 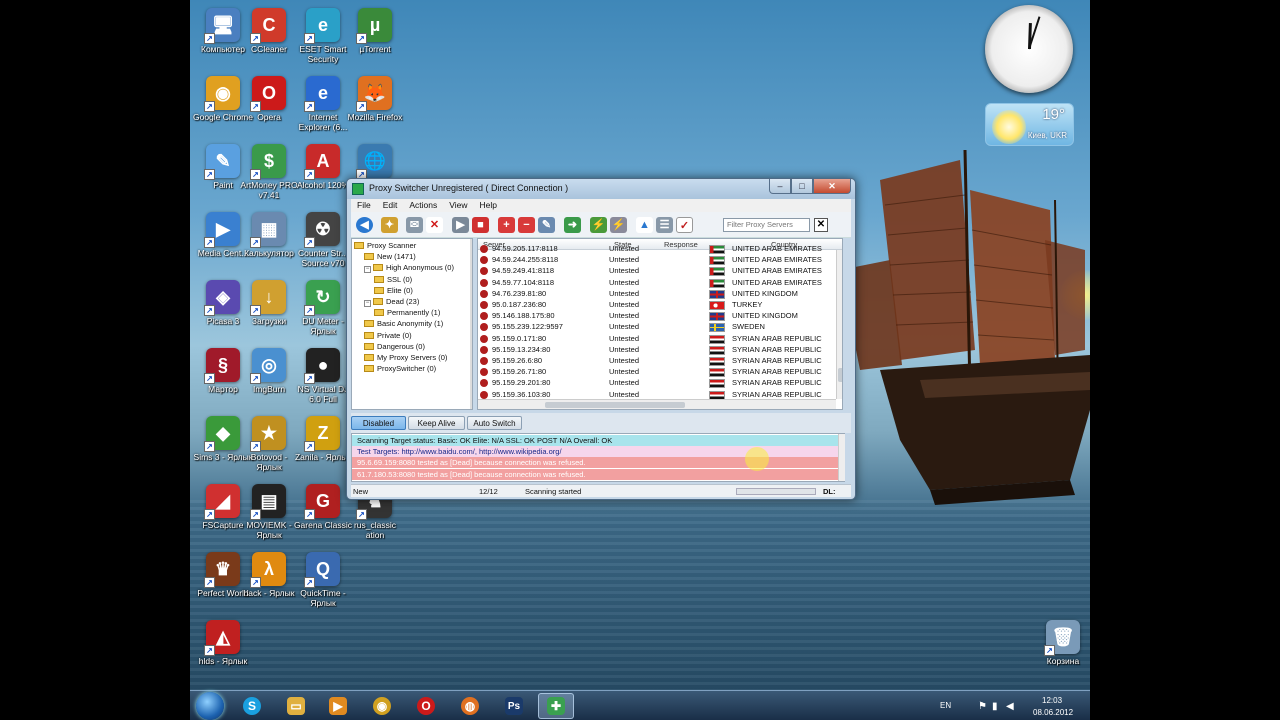 What do you see at coordinates (323, 240) in the screenshot?
I see `desktop-icon: ☢ ↗ Counter Str... Source v70` at bounding box center [323, 240].